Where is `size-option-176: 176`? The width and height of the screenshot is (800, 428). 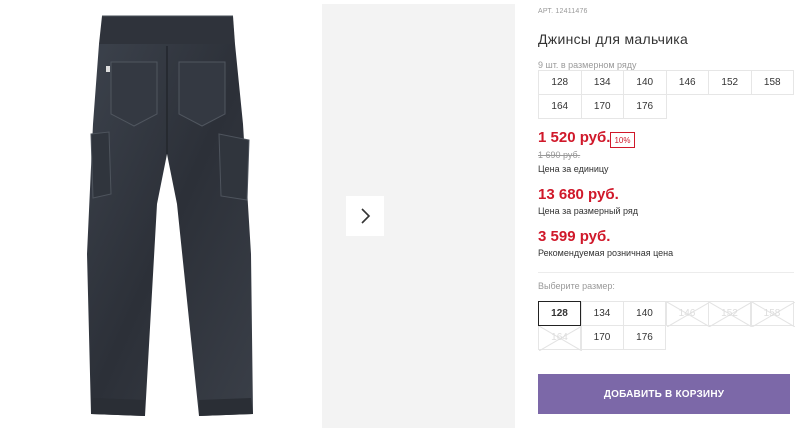 size-option-176: 176 is located at coordinates (644, 337).